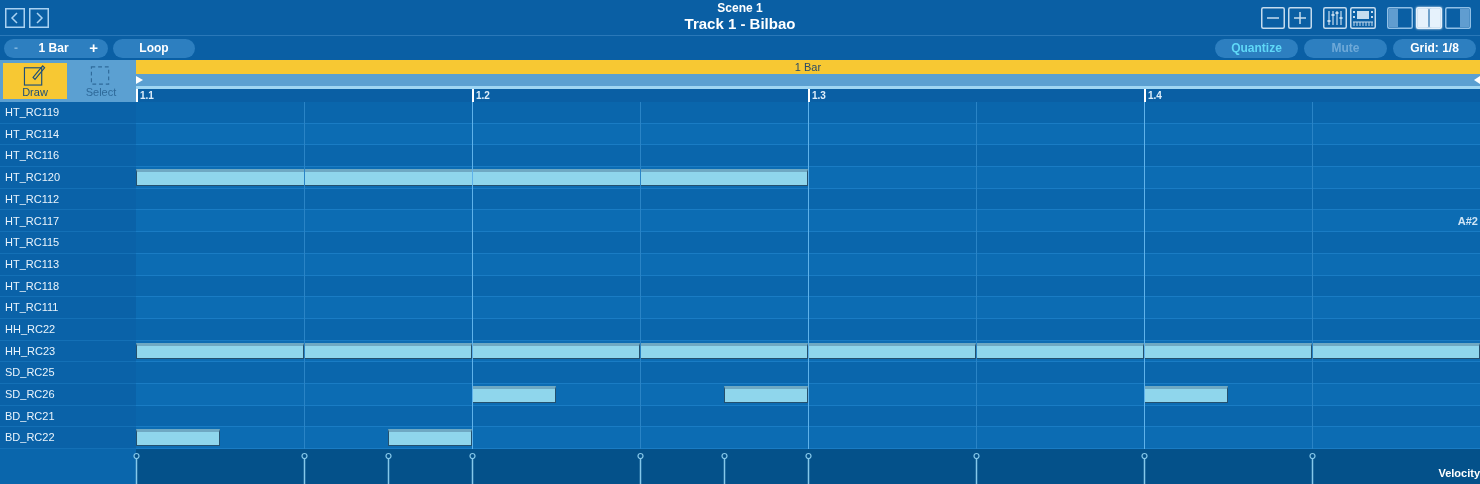  Describe the element at coordinates (1459, 473) in the screenshot. I see `velocity-label: Velocity` at that location.